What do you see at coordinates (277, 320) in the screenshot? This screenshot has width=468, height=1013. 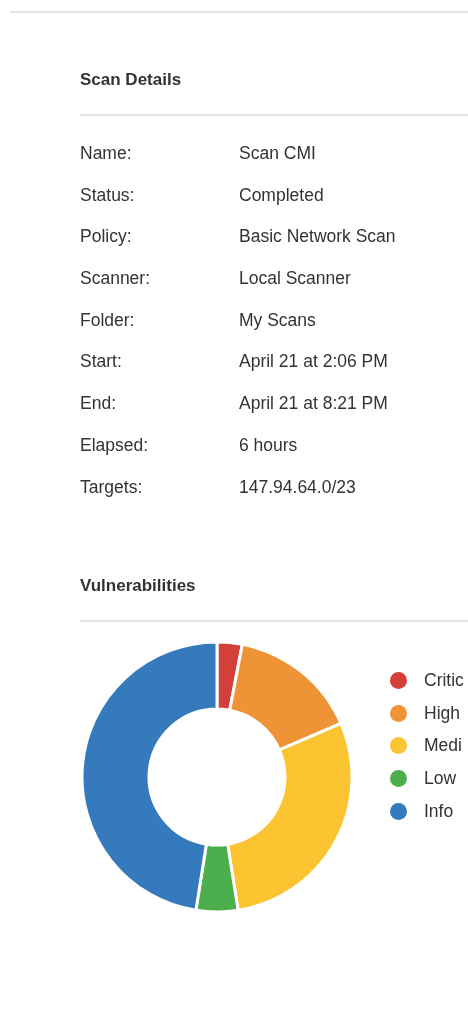 I see `detail-value: My Scans` at bounding box center [277, 320].